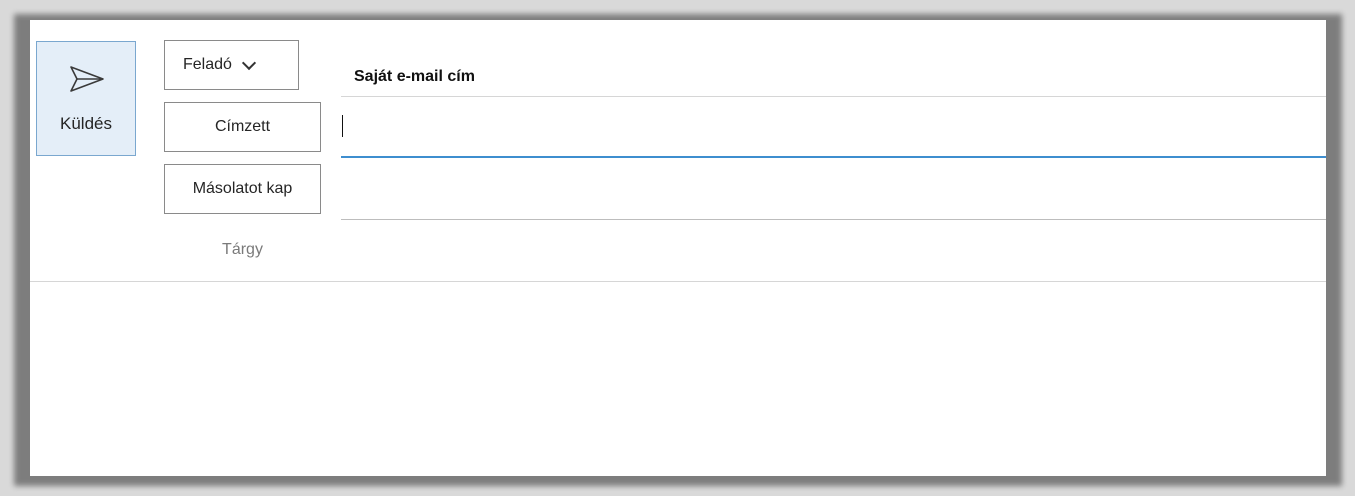  Describe the element at coordinates (342, 126) in the screenshot. I see `text-cursor` at that location.